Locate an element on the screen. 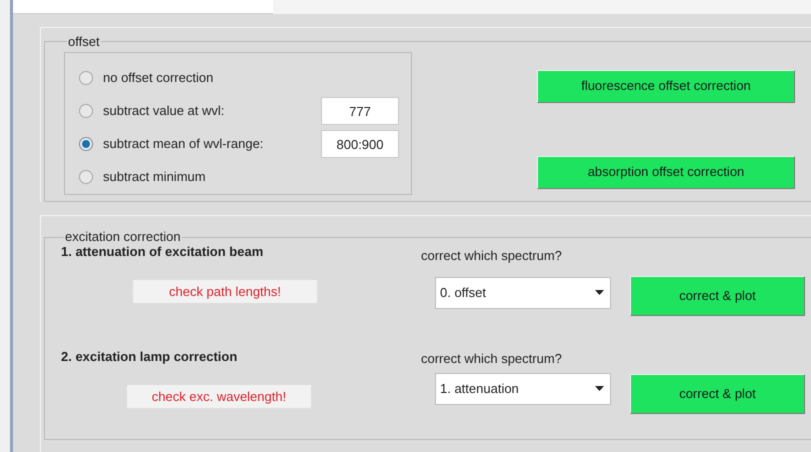 Image resolution: width=811 pixels, height=452 pixels. option-label: subtract value at wvl: is located at coordinates (164, 111).